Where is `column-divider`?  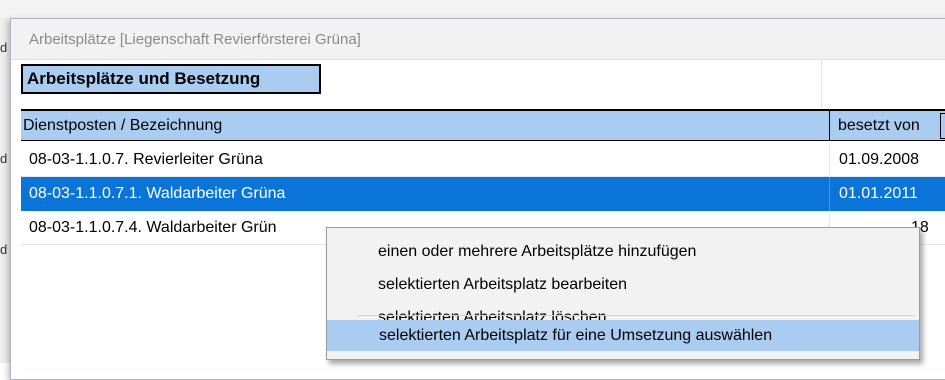
column-divider is located at coordinates (821, 84).